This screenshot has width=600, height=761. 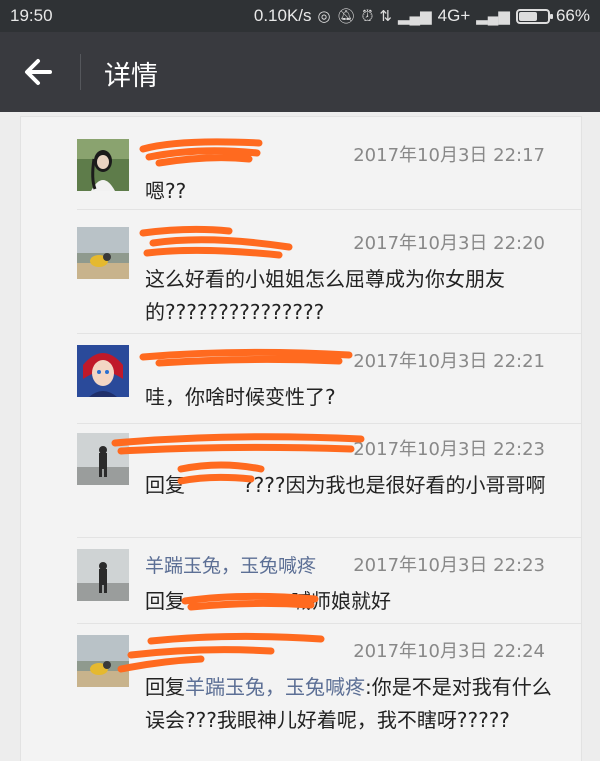 I want to click on signal-icon: ▂▄▆, so click(x=414, y=16).